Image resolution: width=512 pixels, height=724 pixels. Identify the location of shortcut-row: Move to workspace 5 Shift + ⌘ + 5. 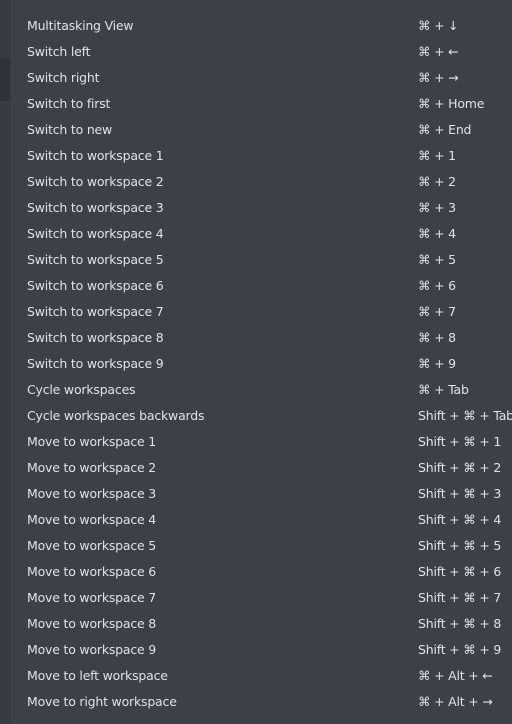
(261, 546).